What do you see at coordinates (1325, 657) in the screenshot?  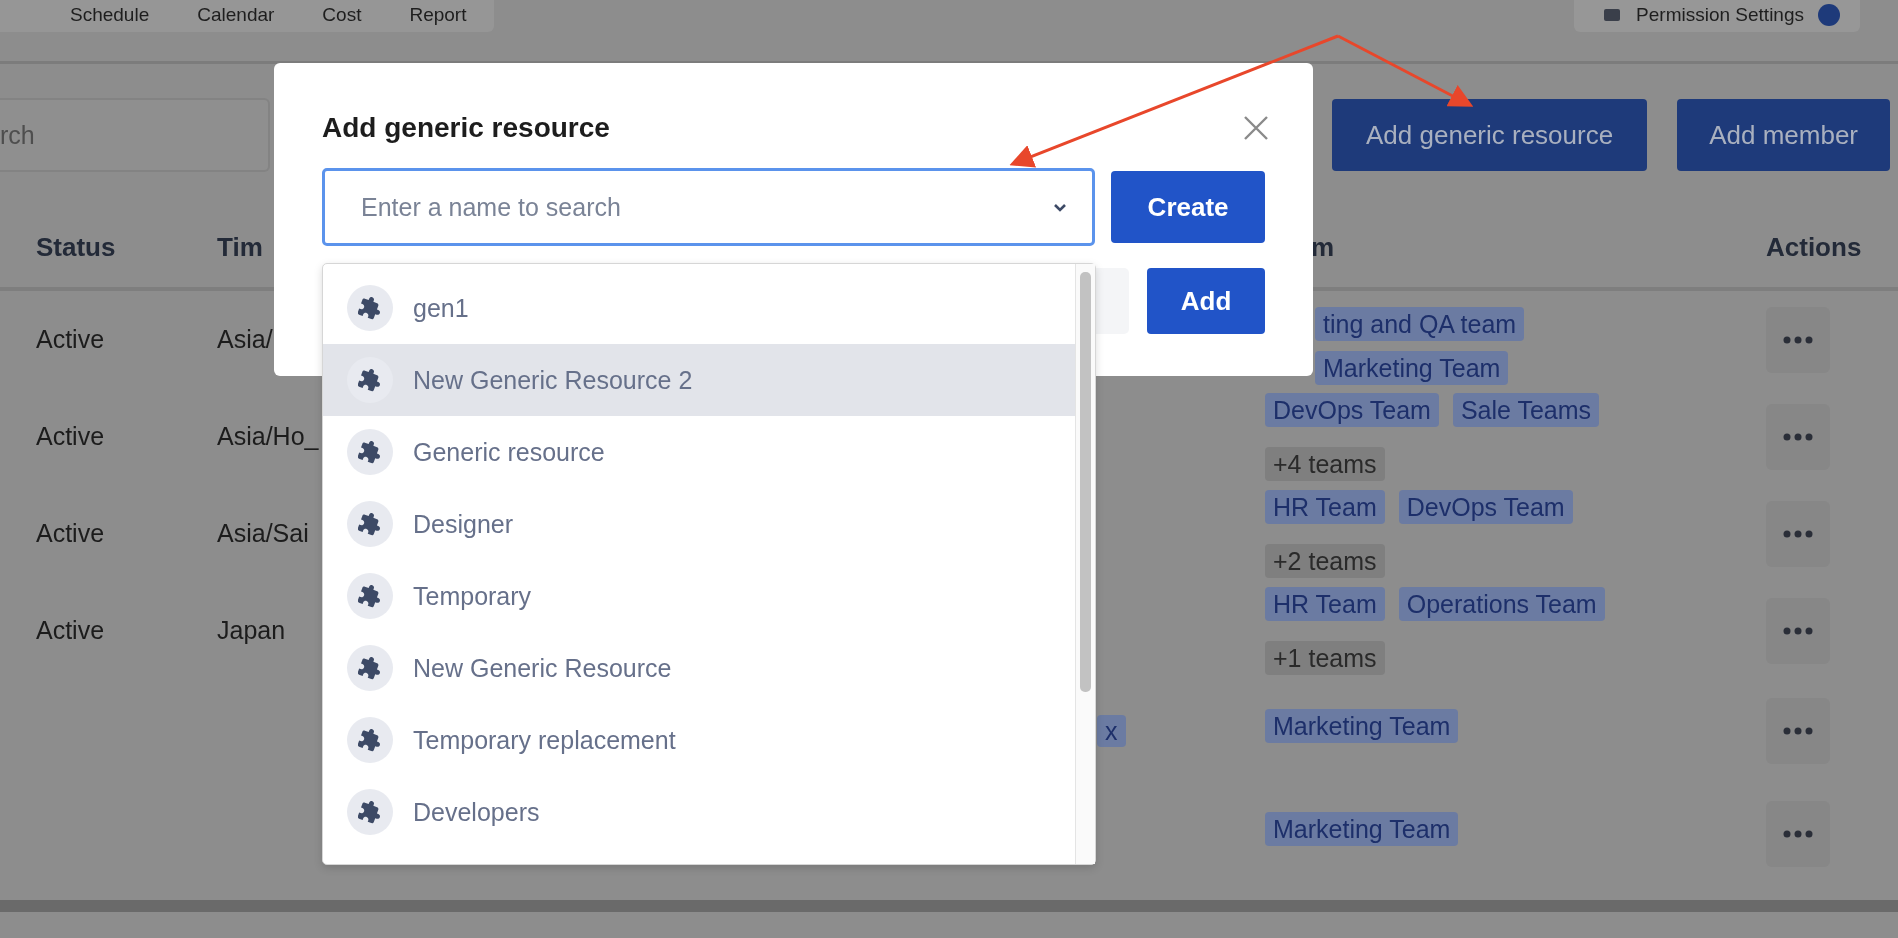 I see `team-tag: +1 teams` at bounding box center [1325, 657].